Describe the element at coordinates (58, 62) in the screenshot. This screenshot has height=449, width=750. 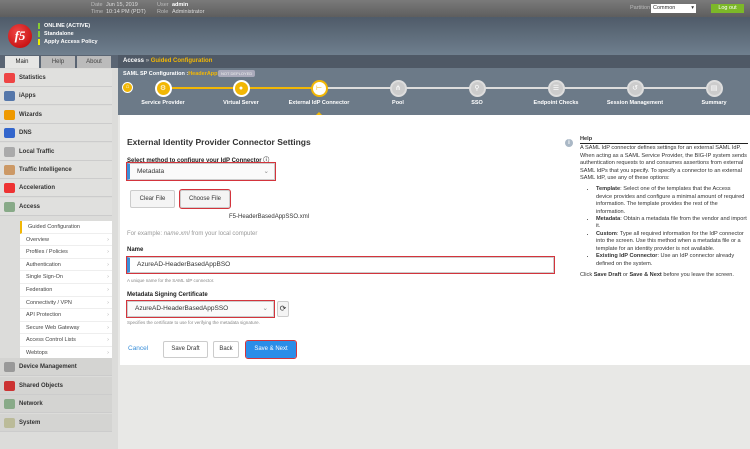
I see `tab-help: Help` at that location.